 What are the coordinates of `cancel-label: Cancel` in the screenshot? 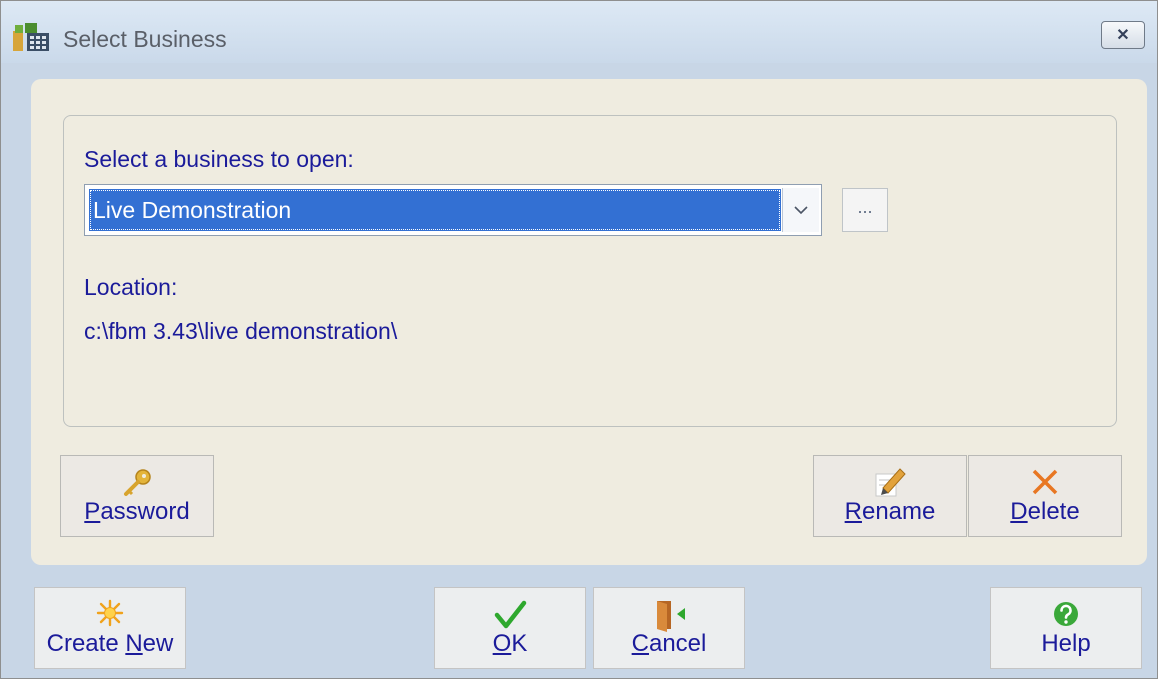 It's located at (669, 643).